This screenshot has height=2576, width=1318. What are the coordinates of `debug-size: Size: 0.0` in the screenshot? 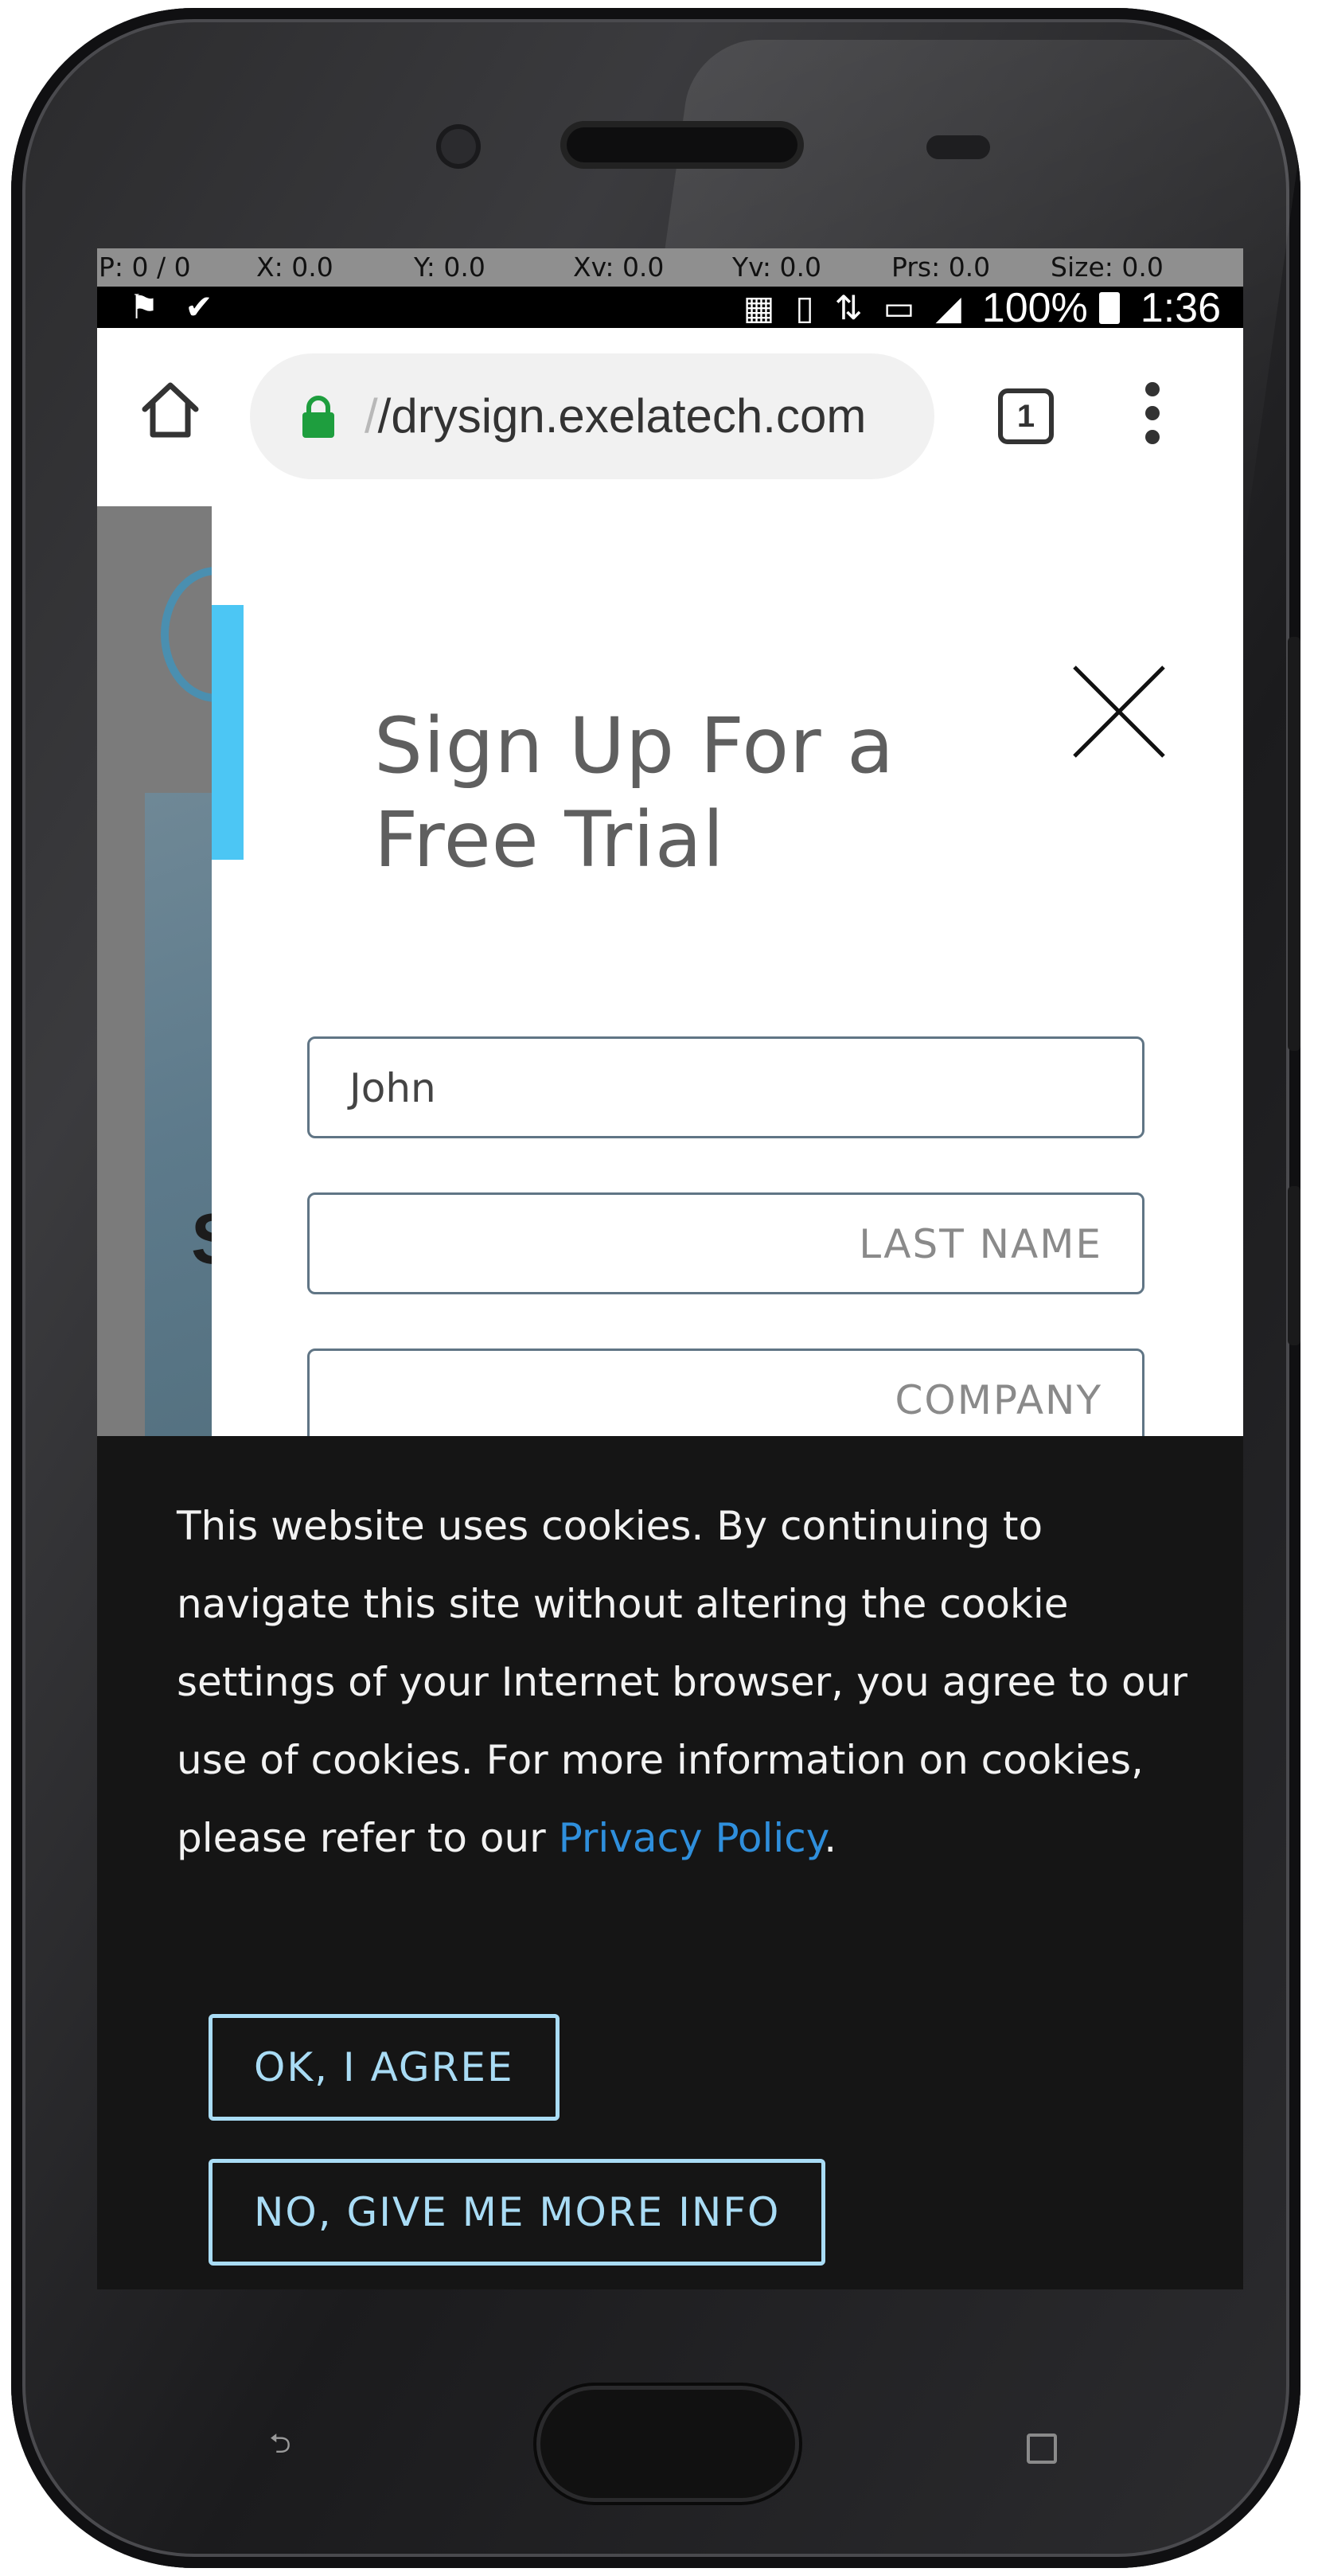 It's located at (1107, 267).